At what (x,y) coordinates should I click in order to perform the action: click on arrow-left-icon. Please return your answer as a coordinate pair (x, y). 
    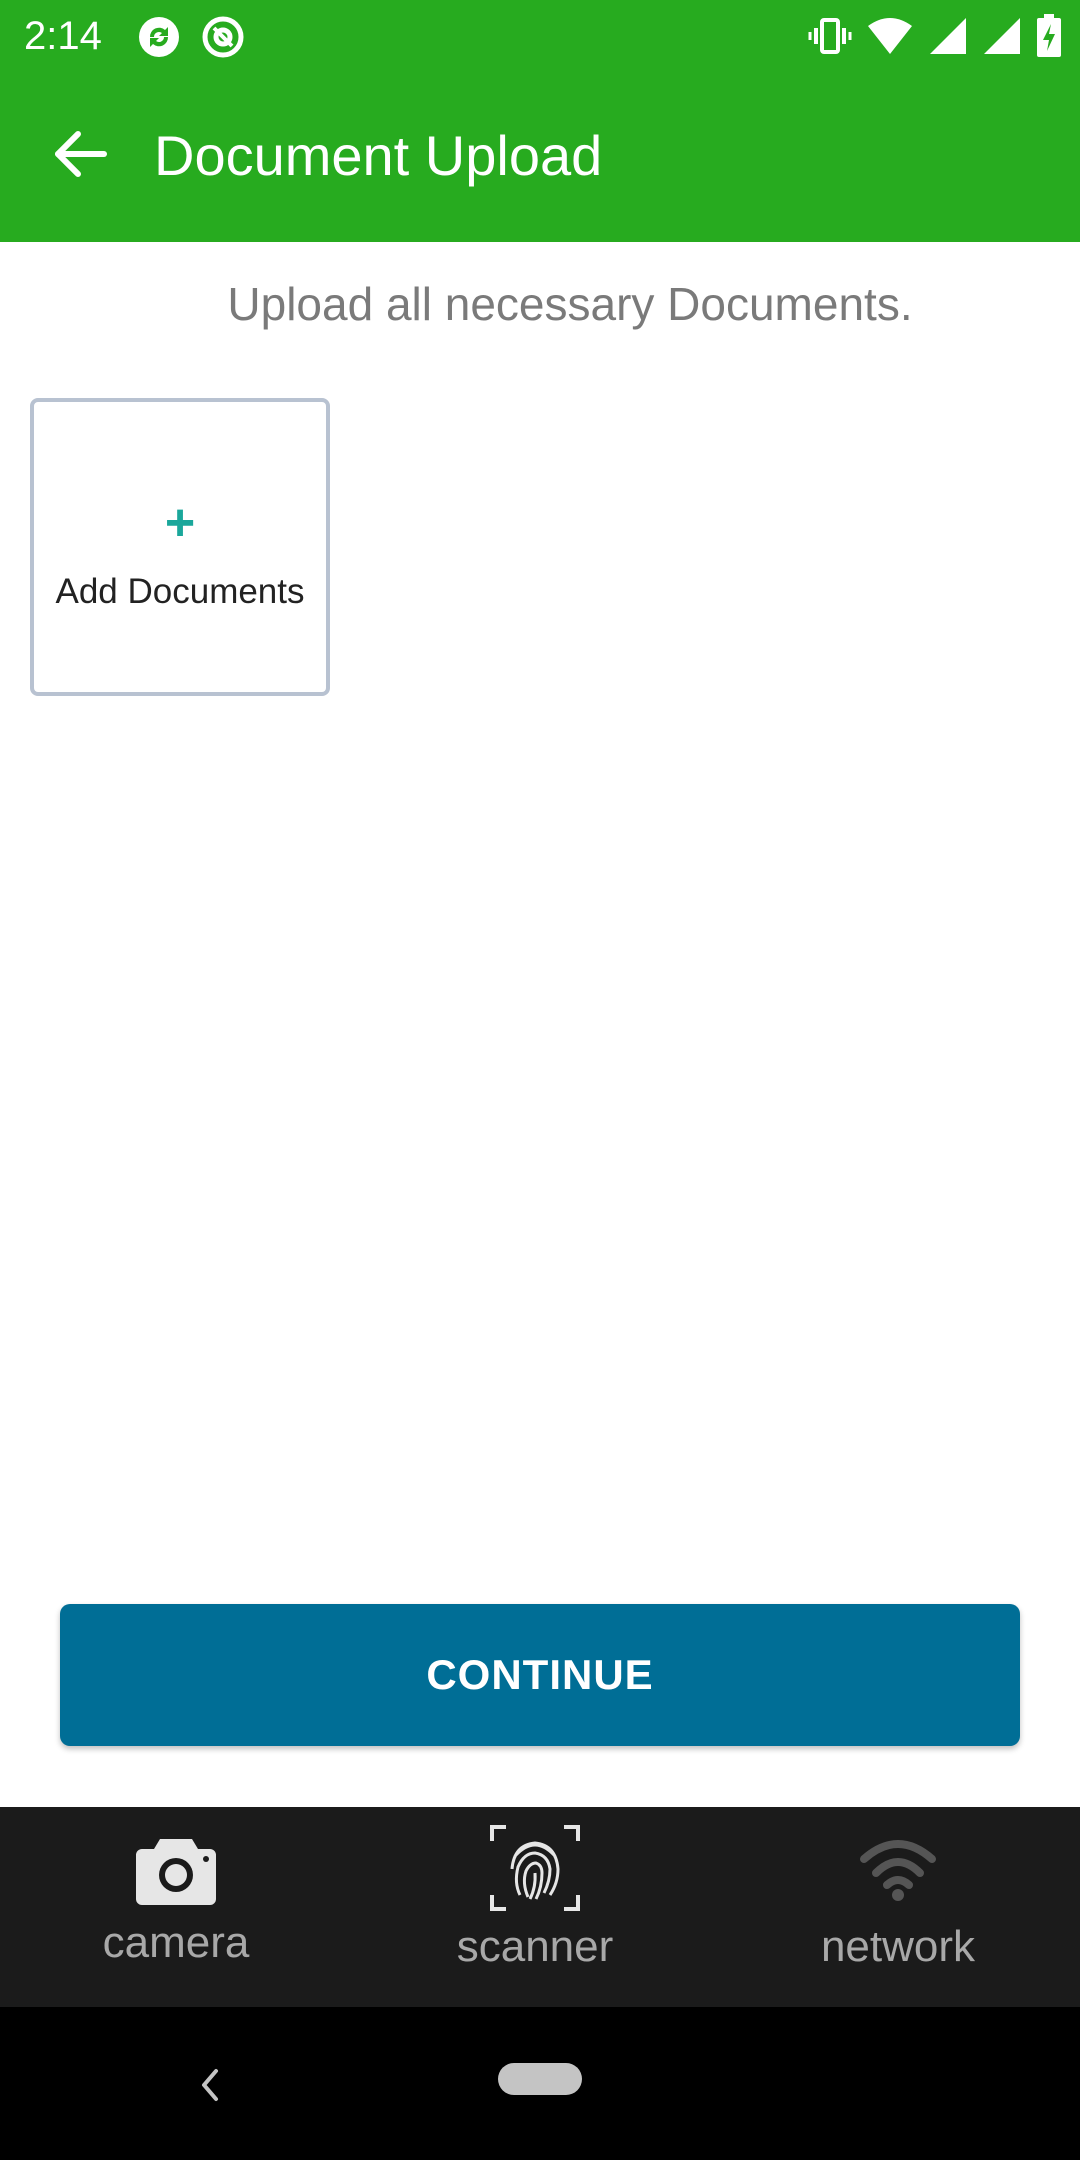
    Looking at the image, I should click on (80, 156).